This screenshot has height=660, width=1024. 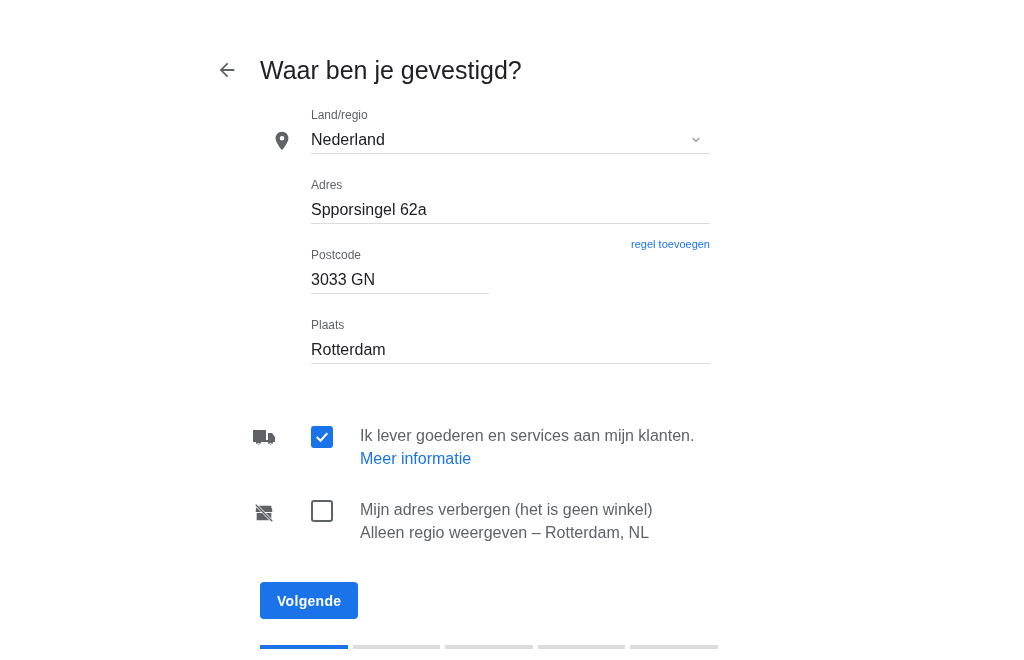 I want to click on field-label: Land/regio, so click(x=339, y=115).